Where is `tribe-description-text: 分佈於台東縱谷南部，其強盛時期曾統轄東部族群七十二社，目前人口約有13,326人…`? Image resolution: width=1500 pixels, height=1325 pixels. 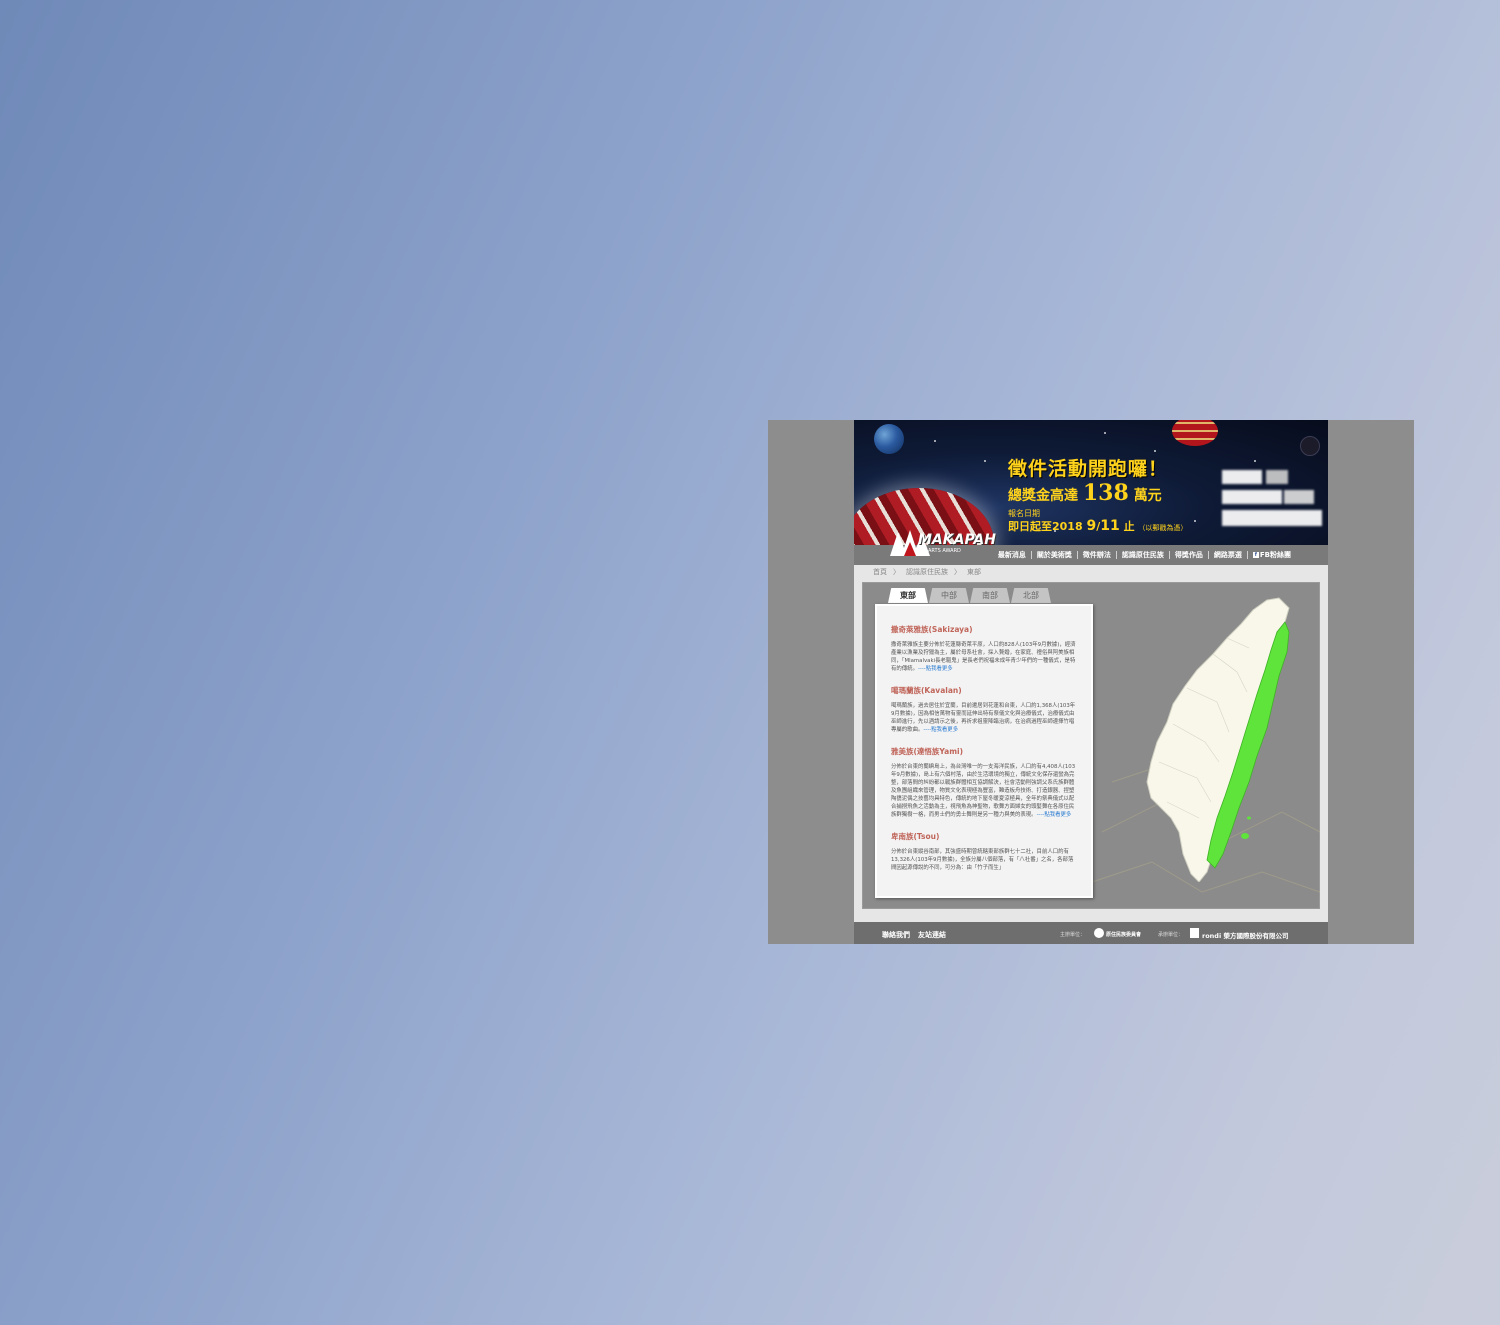 tribe-description-text: 分佈於台東縱谷南部，其強盛時期曾統轄東部族群七十二社，目前人口約有13,326人… is located at coordinates (982, 860).